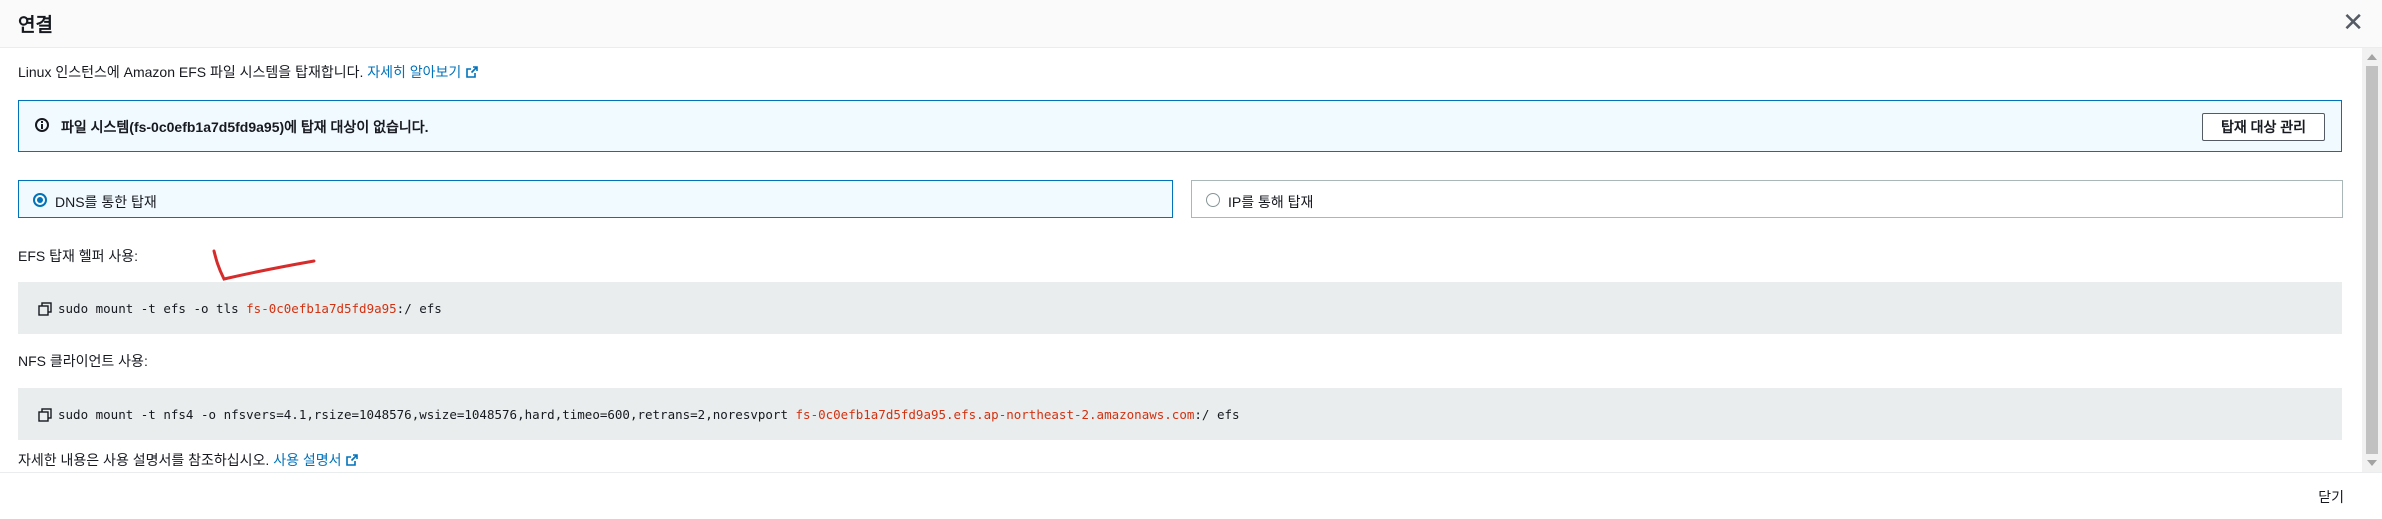 Image resolution: width=2382 pixels, height=519 pixels. What do you see at coordinates (152, 308) in the screenshot?
I see `efs-command-prefix: sudo mount -t efs -o tls` at bounding box center [152, 308].